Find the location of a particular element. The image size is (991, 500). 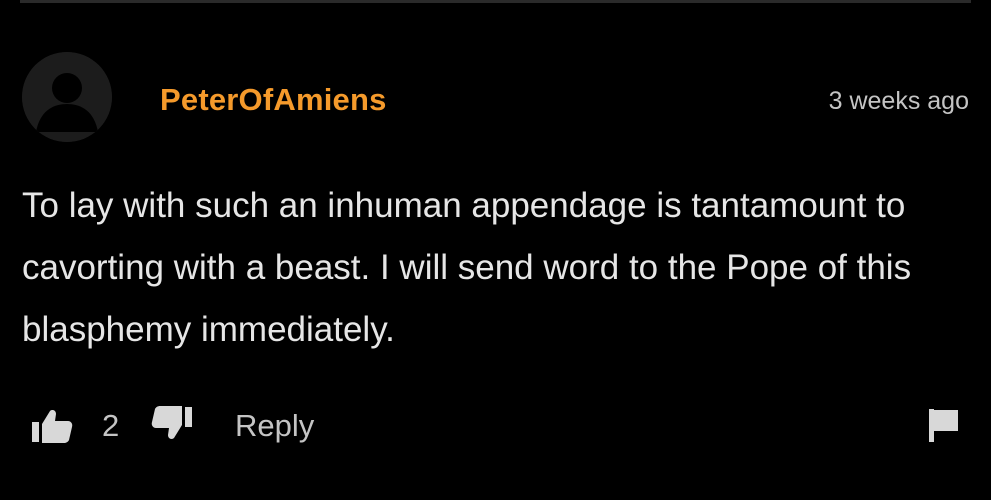

top-divider is located at coordinates (495, 1).